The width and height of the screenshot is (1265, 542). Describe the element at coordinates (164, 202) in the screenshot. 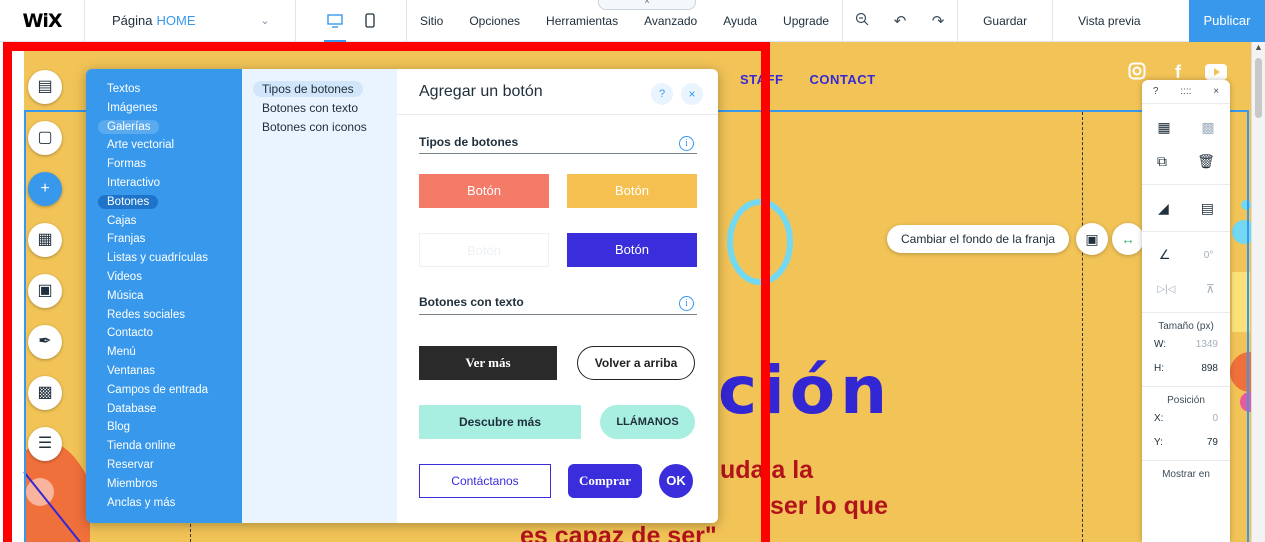

I see `category-item-selected: Botones` at that location.